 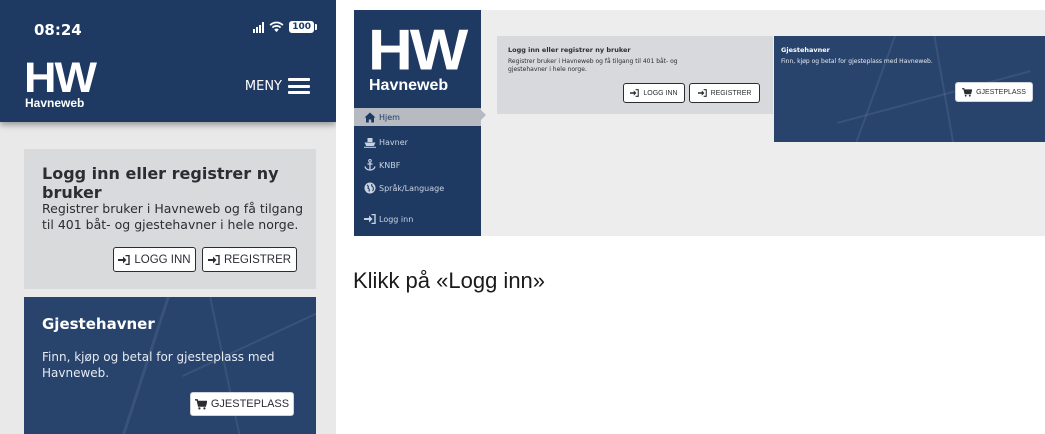 I want to click on status-icons: 100, so click(x=285, y=27).